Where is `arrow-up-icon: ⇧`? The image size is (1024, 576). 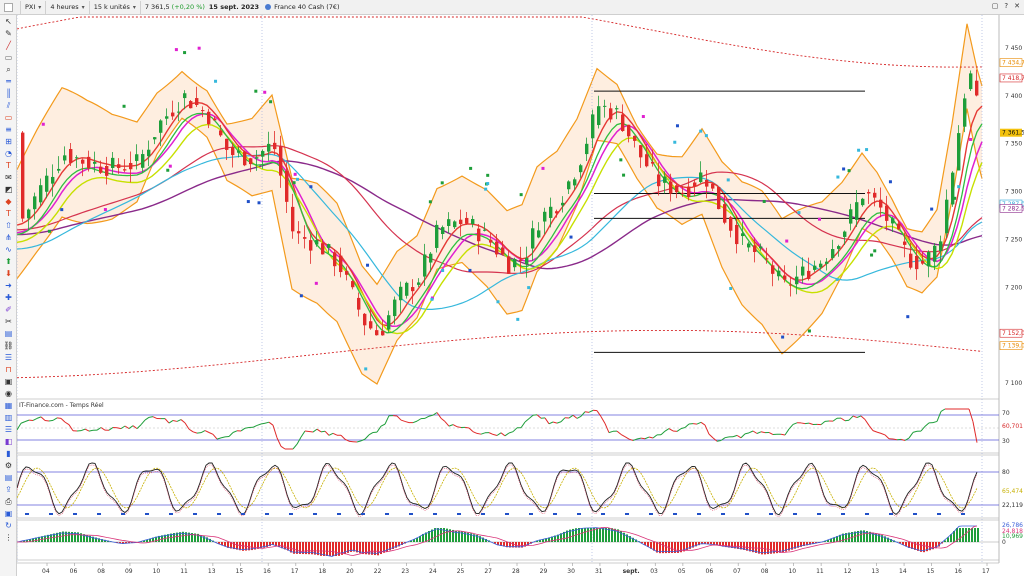 arrow-up-icon: ⇧ is located at coordinates (8, 225).